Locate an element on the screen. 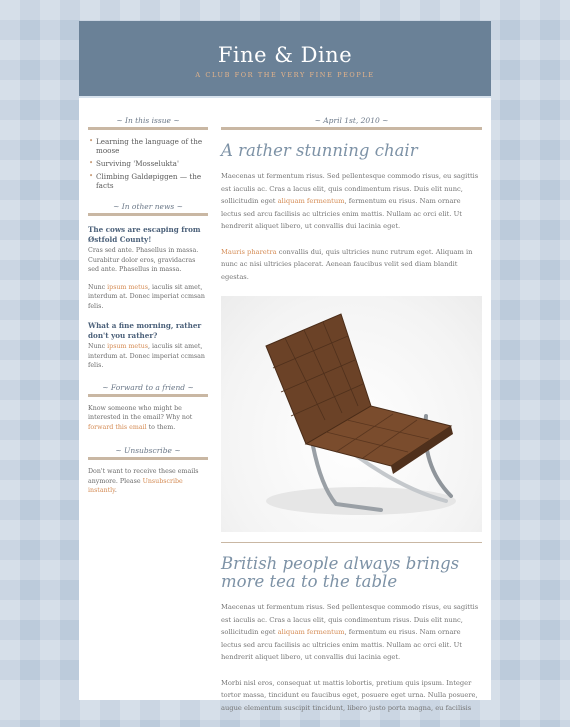 The width and height of the screenshot is (570, 727). newsletter-tagline: A CLUB FOR THE VERY FINE PEOPLE is located at coordinates (285, 75).